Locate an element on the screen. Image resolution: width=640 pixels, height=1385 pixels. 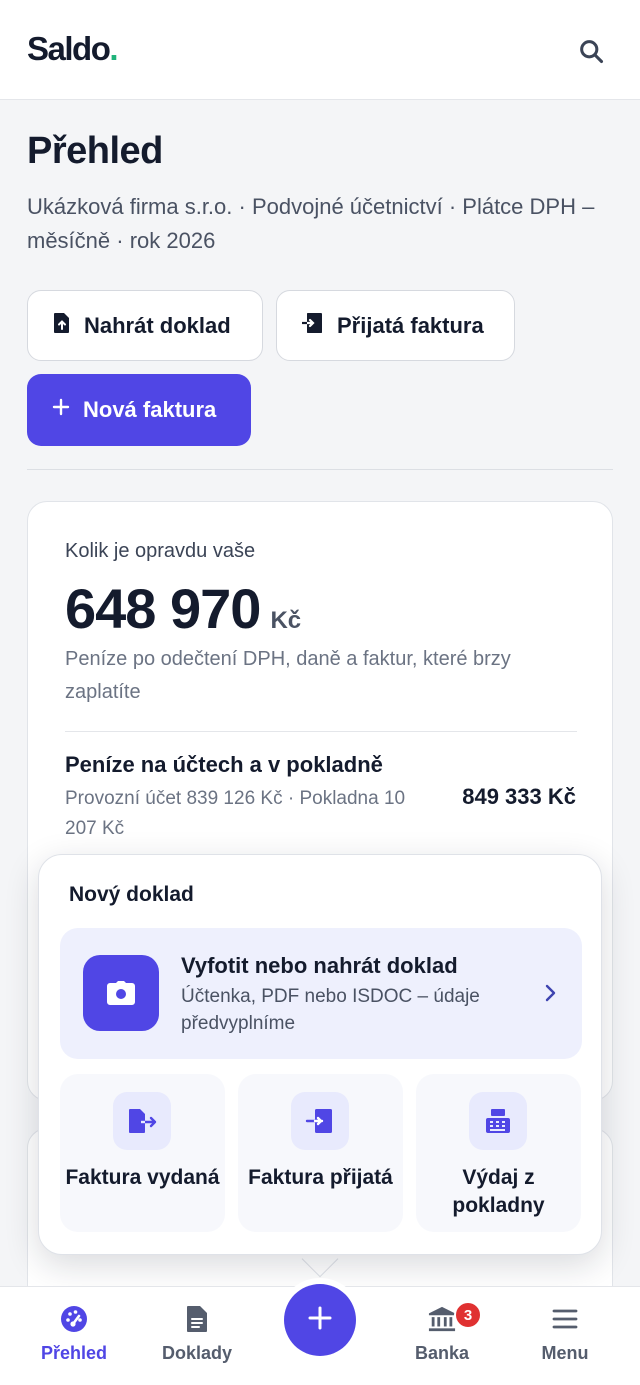
nav-label: Banka is located at coordinates (442, 1353).